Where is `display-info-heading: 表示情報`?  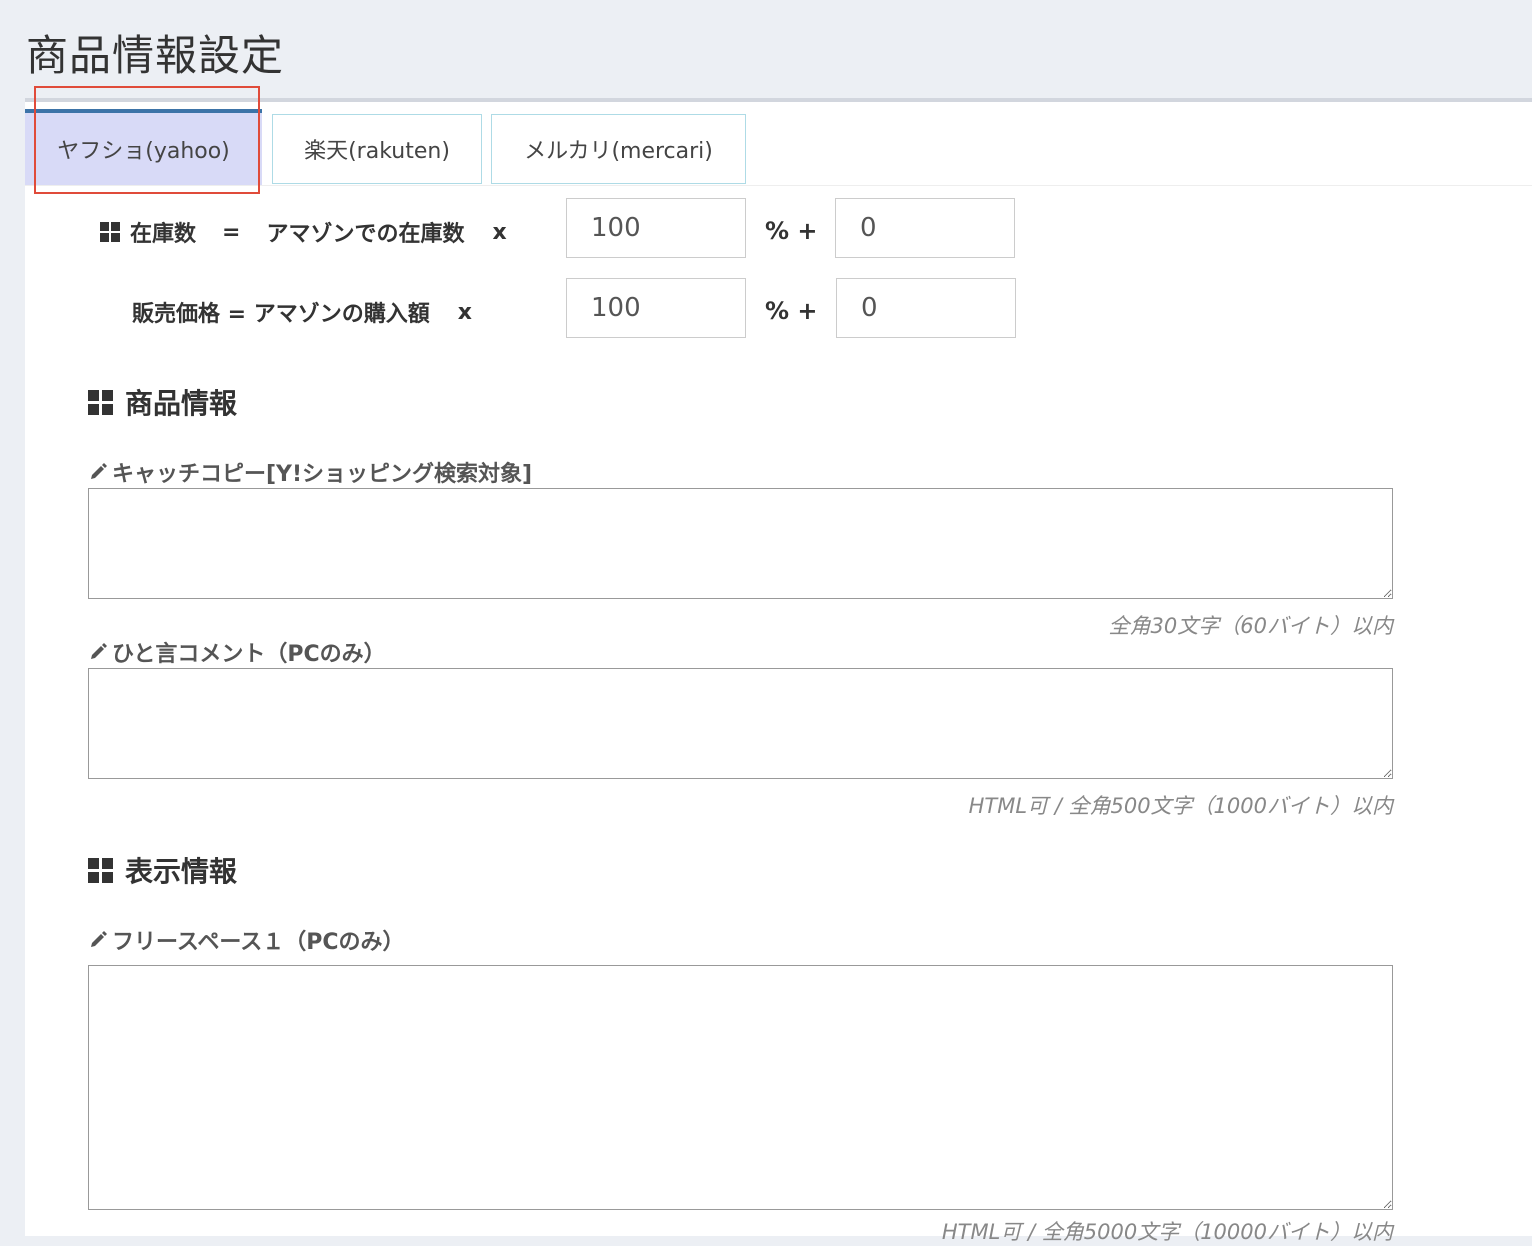
display-info-heading: 表示情報 is located at coordinates (162, 870).